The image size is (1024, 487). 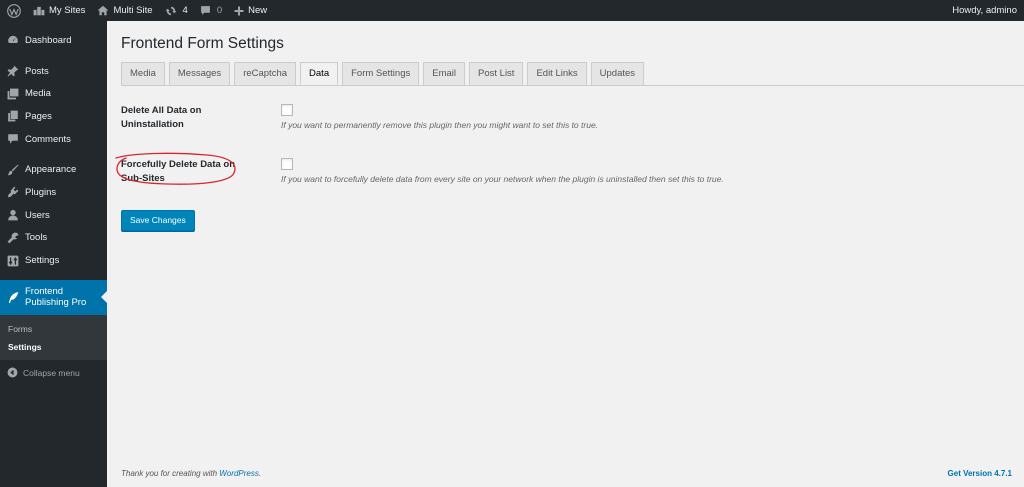 What do you see at coordinates (381, 73) in the screenshot?
I see `tab-form-settings: Form Settings` at bounding box center [381, 73].